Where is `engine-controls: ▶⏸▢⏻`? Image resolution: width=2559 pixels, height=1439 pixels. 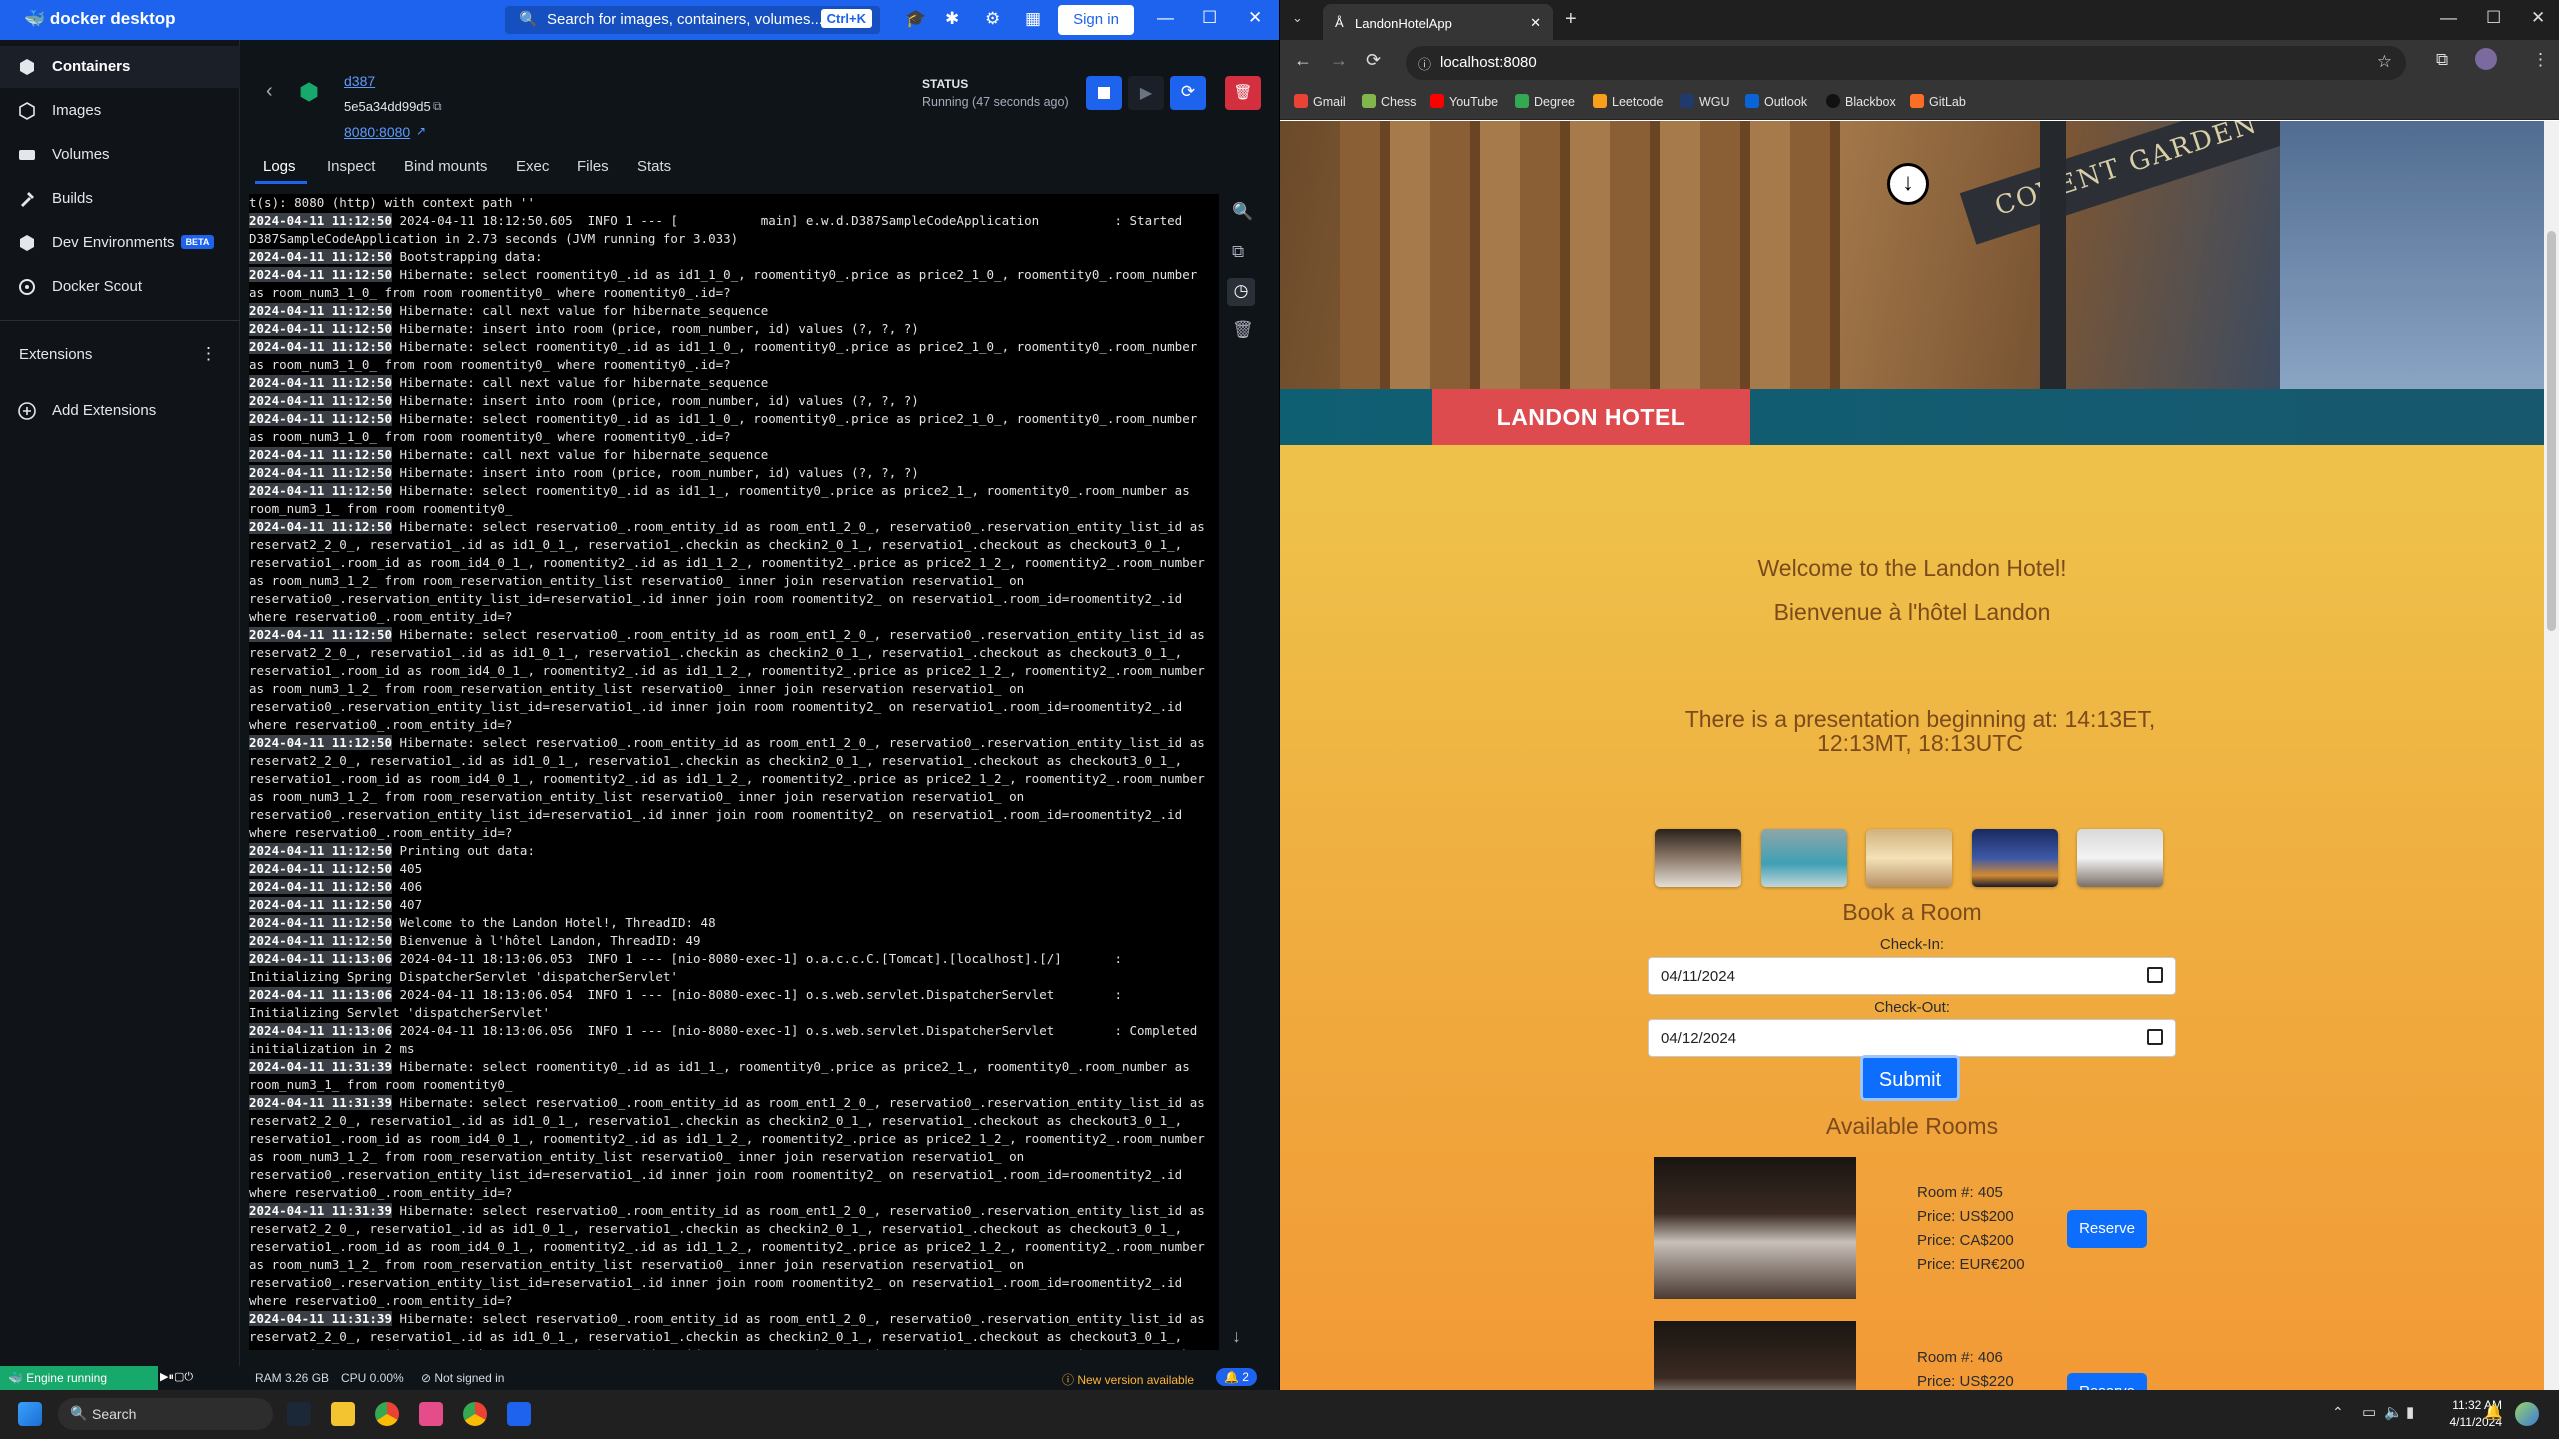
engine-controls: ▶⏸▢⏻ is located at coordinates (176, 1377).